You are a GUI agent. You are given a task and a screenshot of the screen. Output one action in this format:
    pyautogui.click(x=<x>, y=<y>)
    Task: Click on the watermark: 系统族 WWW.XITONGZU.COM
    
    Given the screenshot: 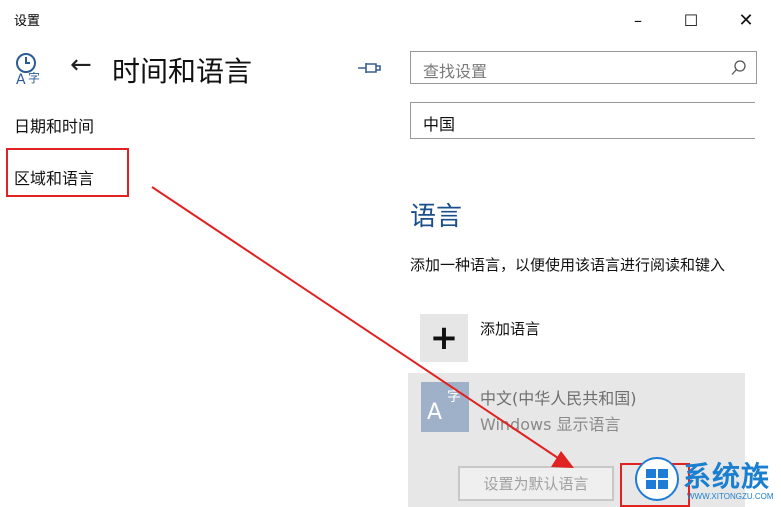 What is the action you would take?
    pyautogui.click(x=708, y=481)
    